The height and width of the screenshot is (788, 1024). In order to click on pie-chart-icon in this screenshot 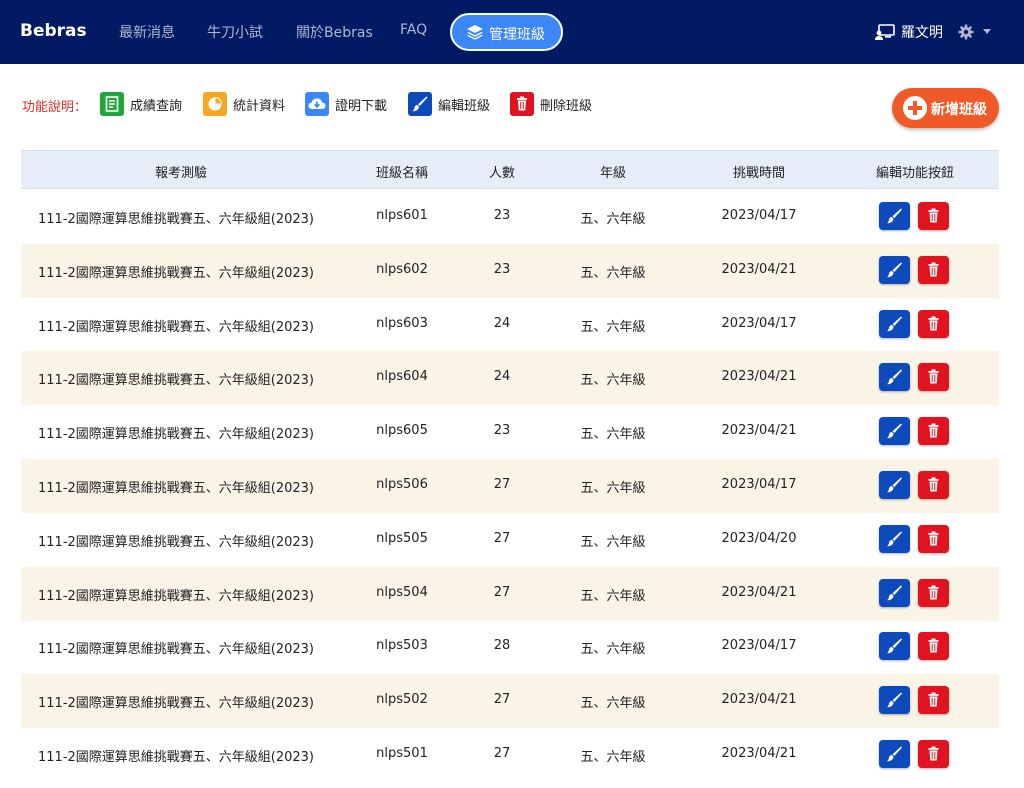, I will do `click(215, 104)`.